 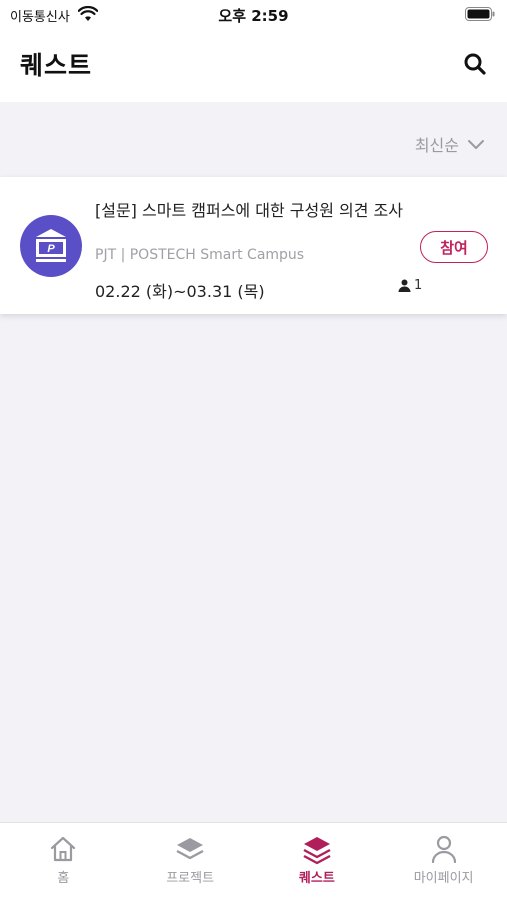 I want to click on status-time: 오후 2:59, so click(x=253, y=16).